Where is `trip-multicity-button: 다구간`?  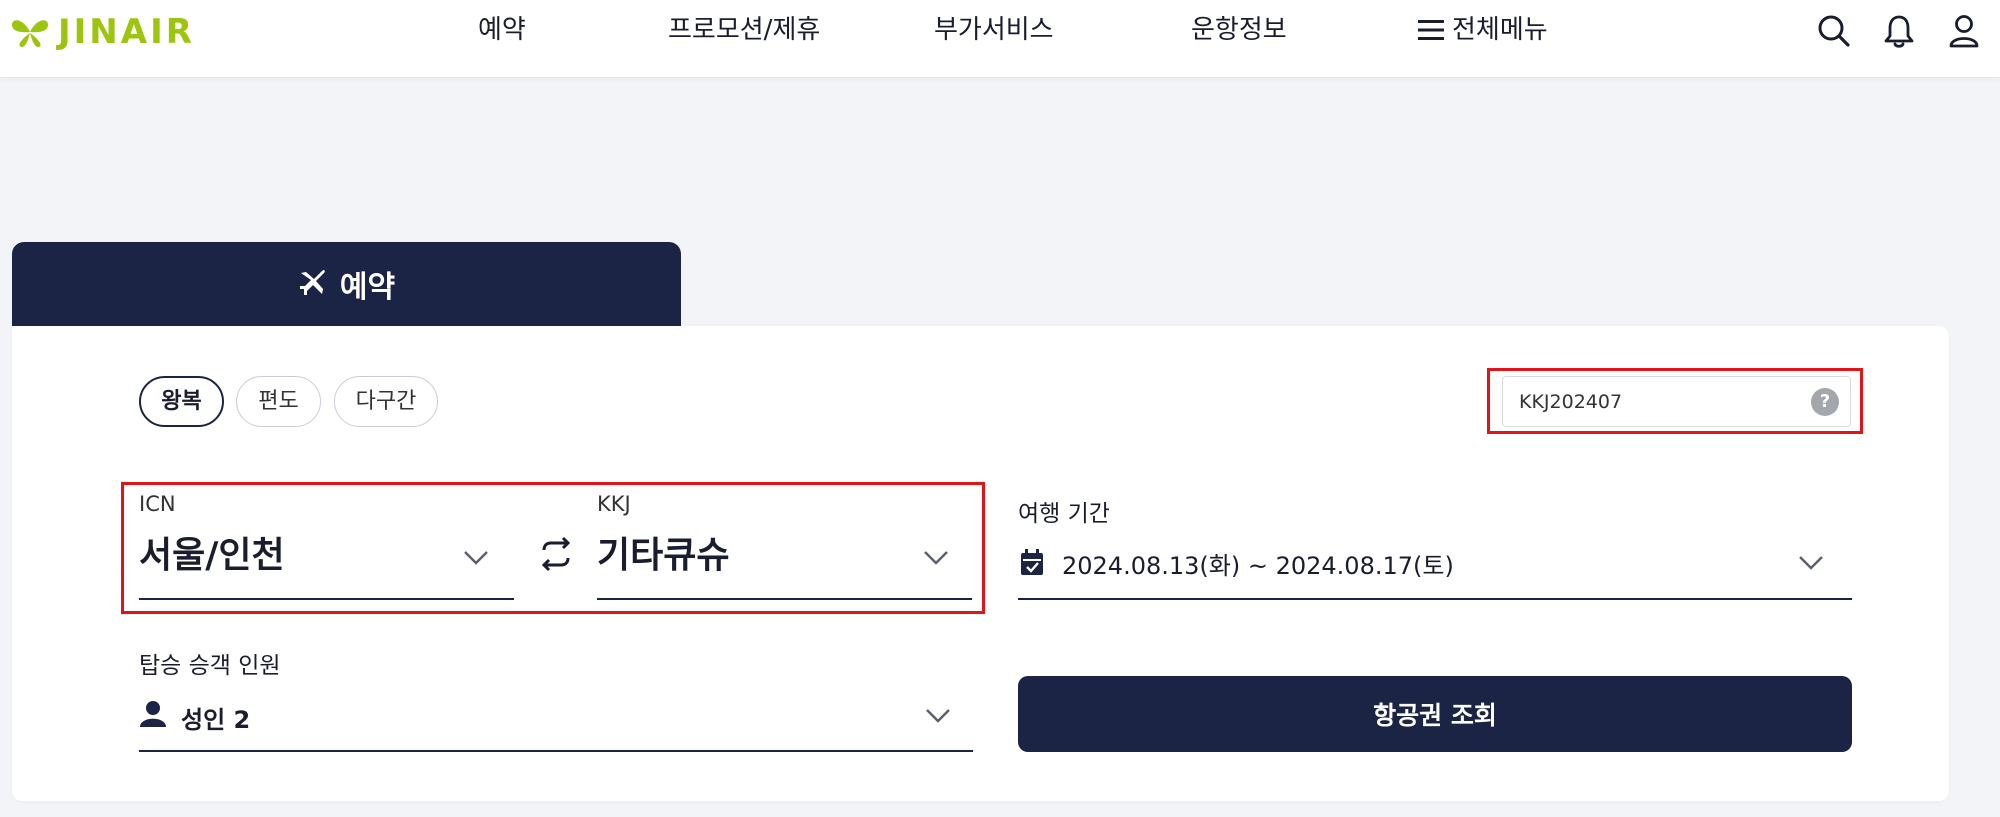 trip-multicity-button: 다구간 is located at coordinates (386, 401).